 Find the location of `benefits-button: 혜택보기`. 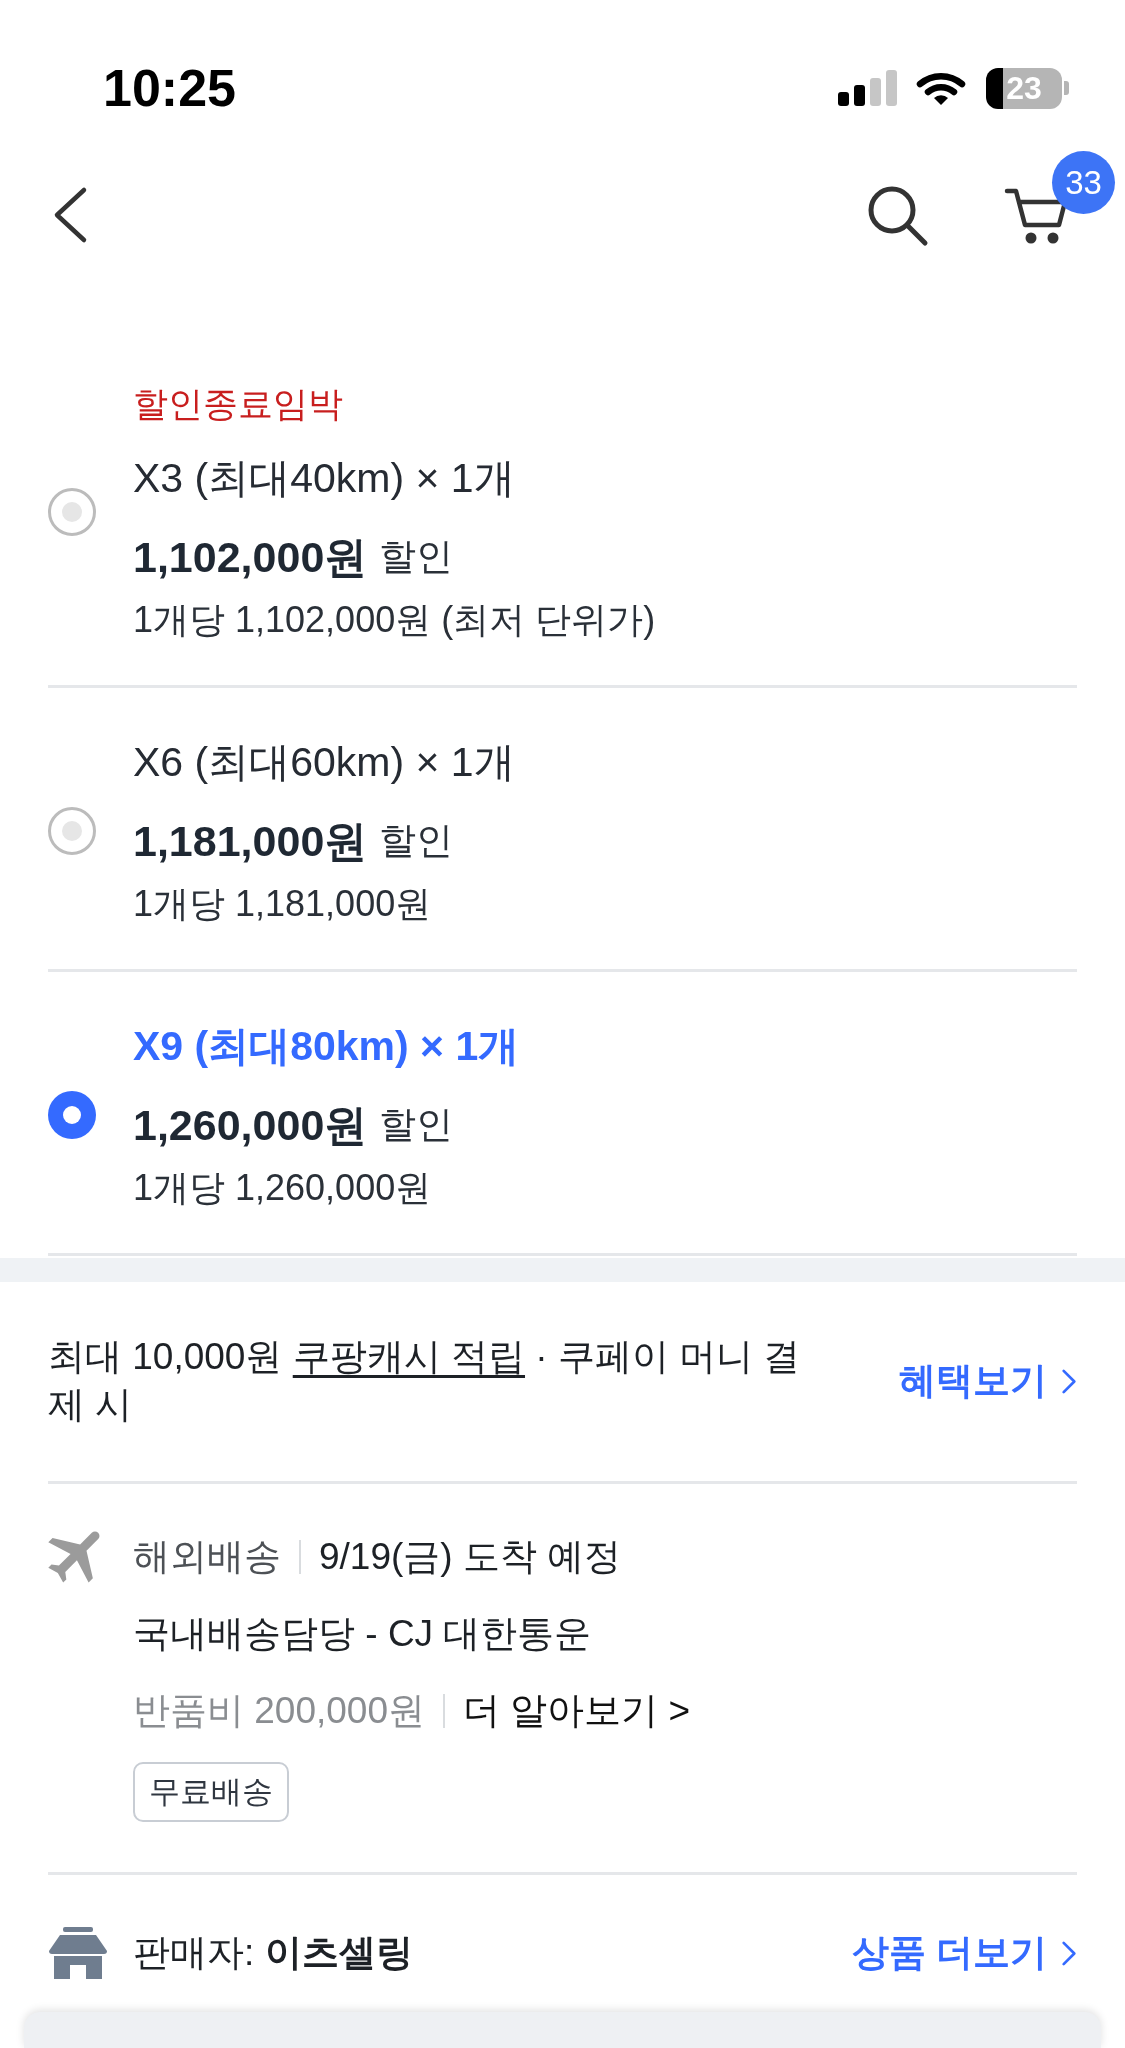

benefits-button: 혜택보기 is located at coordinates (988, 1381).